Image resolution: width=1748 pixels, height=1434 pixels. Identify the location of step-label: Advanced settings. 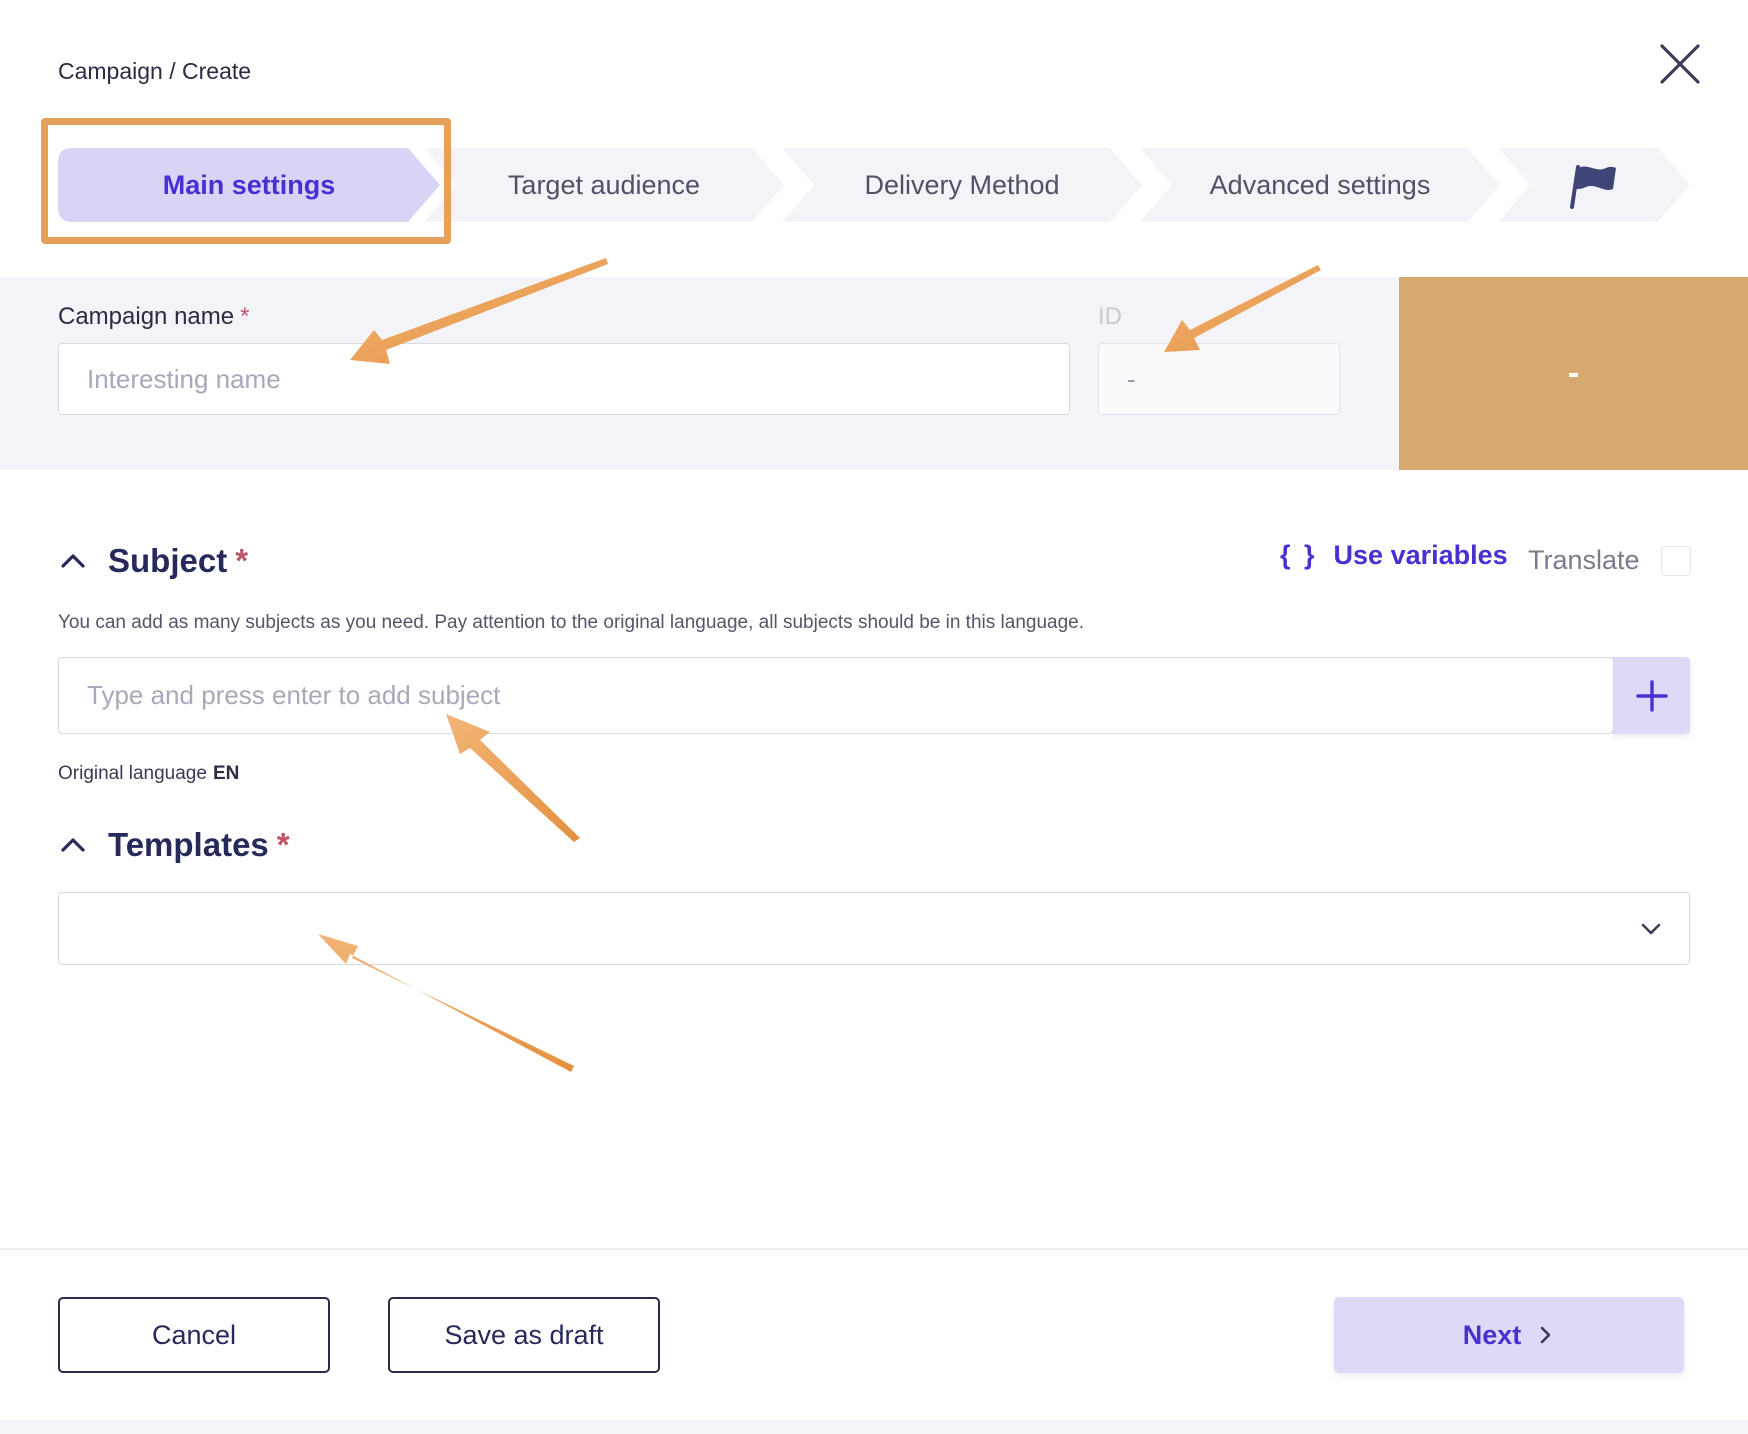
(1320, 184).